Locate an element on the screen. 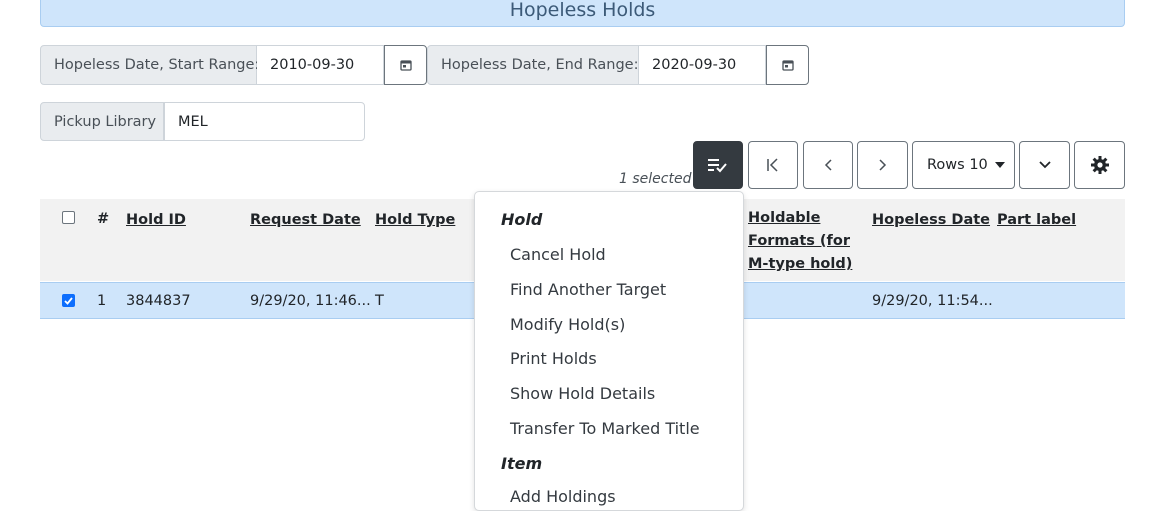 This screenshot has width=1164, height=511. selection-count: 1 selected is located at coordinates (655, 179).